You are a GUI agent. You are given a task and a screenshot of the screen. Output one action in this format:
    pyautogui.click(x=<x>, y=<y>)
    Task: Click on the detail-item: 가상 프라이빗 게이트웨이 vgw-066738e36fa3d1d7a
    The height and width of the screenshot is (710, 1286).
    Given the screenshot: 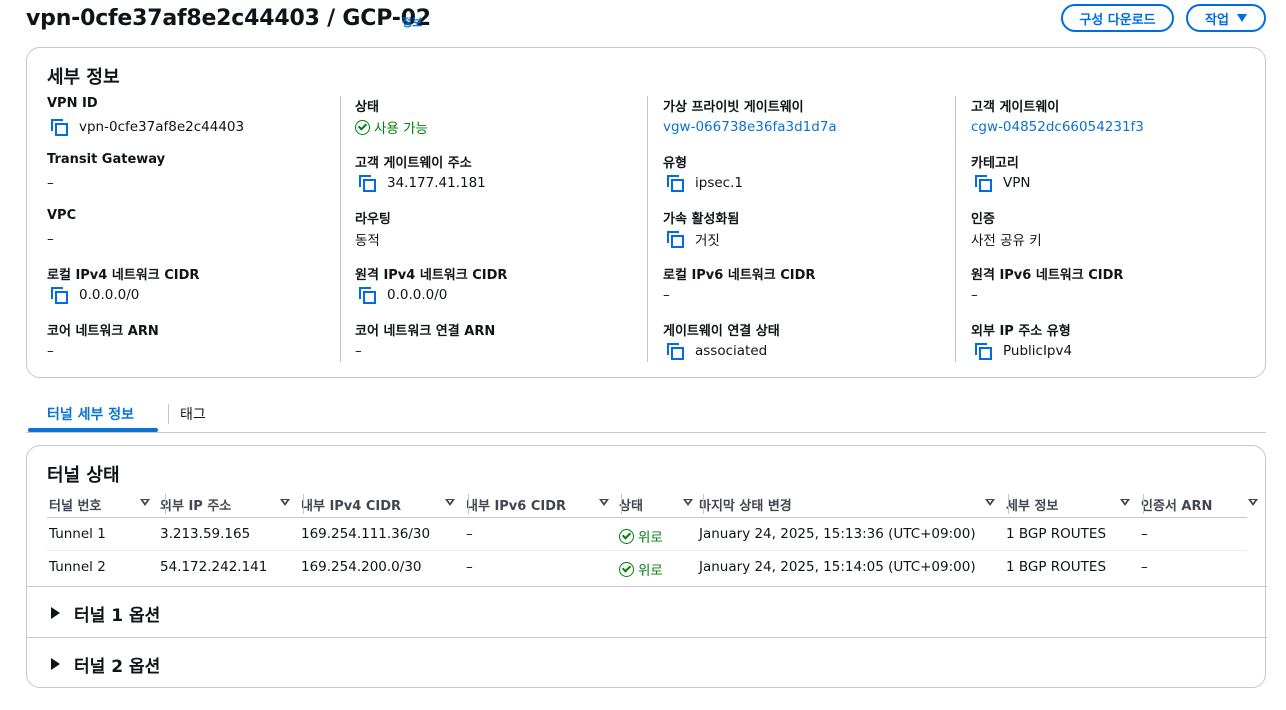 What is the action you would take?
    pyautogui.click(x=808, y=116)
    